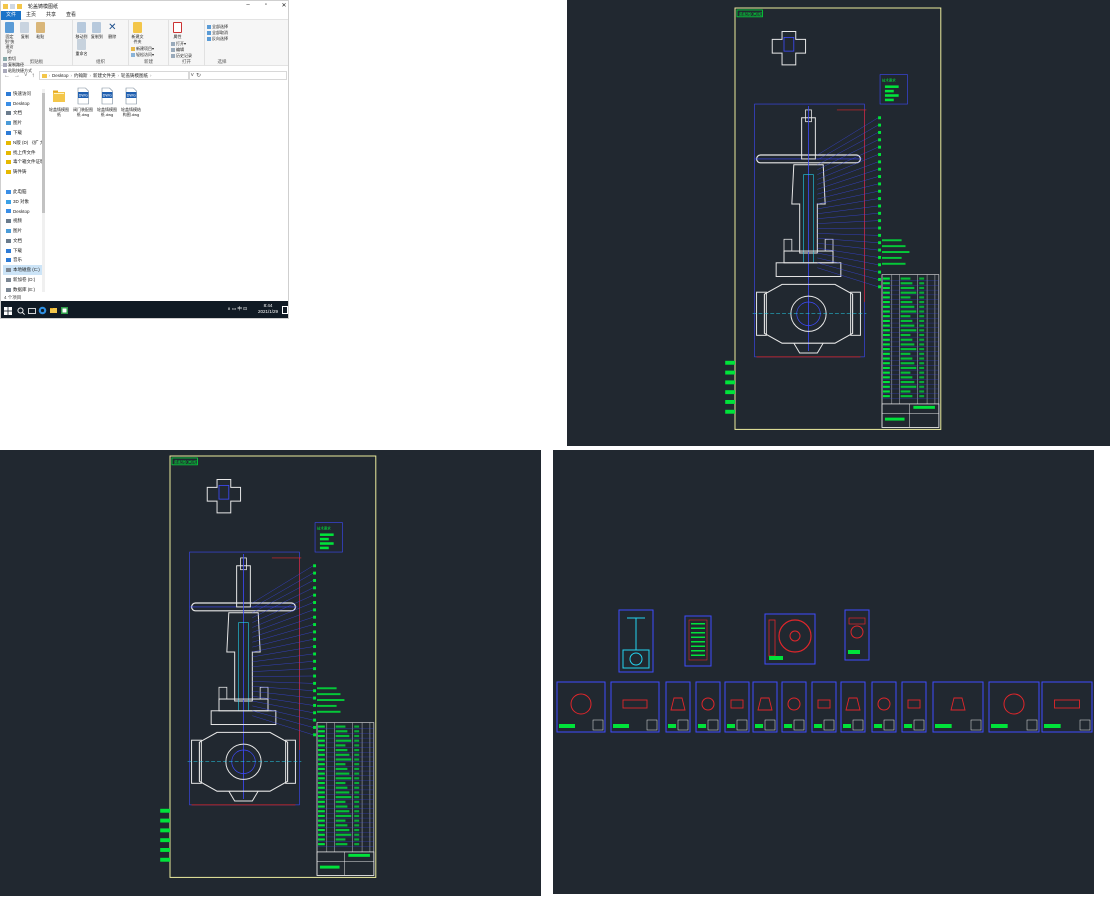 This screenshot has width=1110, height=897. What do you see at coordinates (285, 310) in the screenshot?
I see `notification-icon` at bounding box center [285, 310].